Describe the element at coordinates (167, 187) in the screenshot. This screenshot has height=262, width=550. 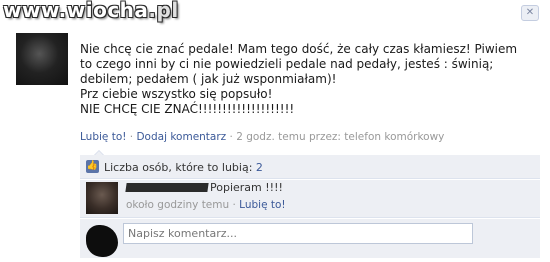
I see `commenter-name-redacted` at that location.